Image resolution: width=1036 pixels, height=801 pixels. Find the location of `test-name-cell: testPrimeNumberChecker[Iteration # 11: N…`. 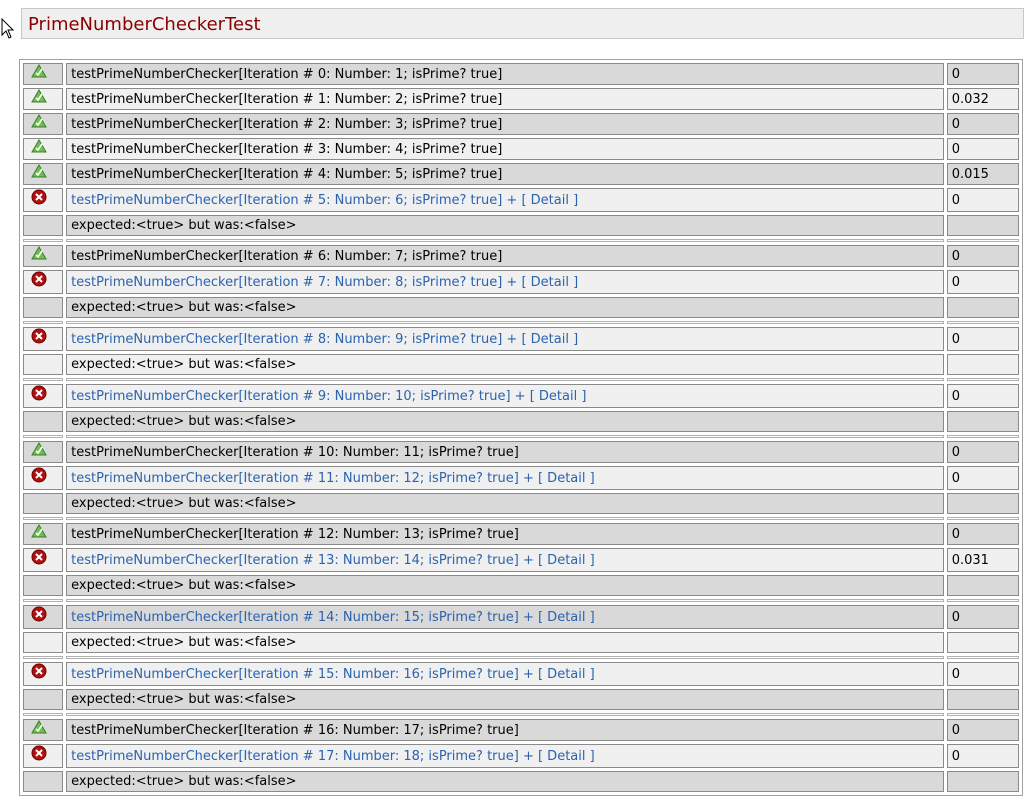

test-name-cell: testPrimeNumberChecker[Iteration # 11: N… is located at coordinates (505, 478).